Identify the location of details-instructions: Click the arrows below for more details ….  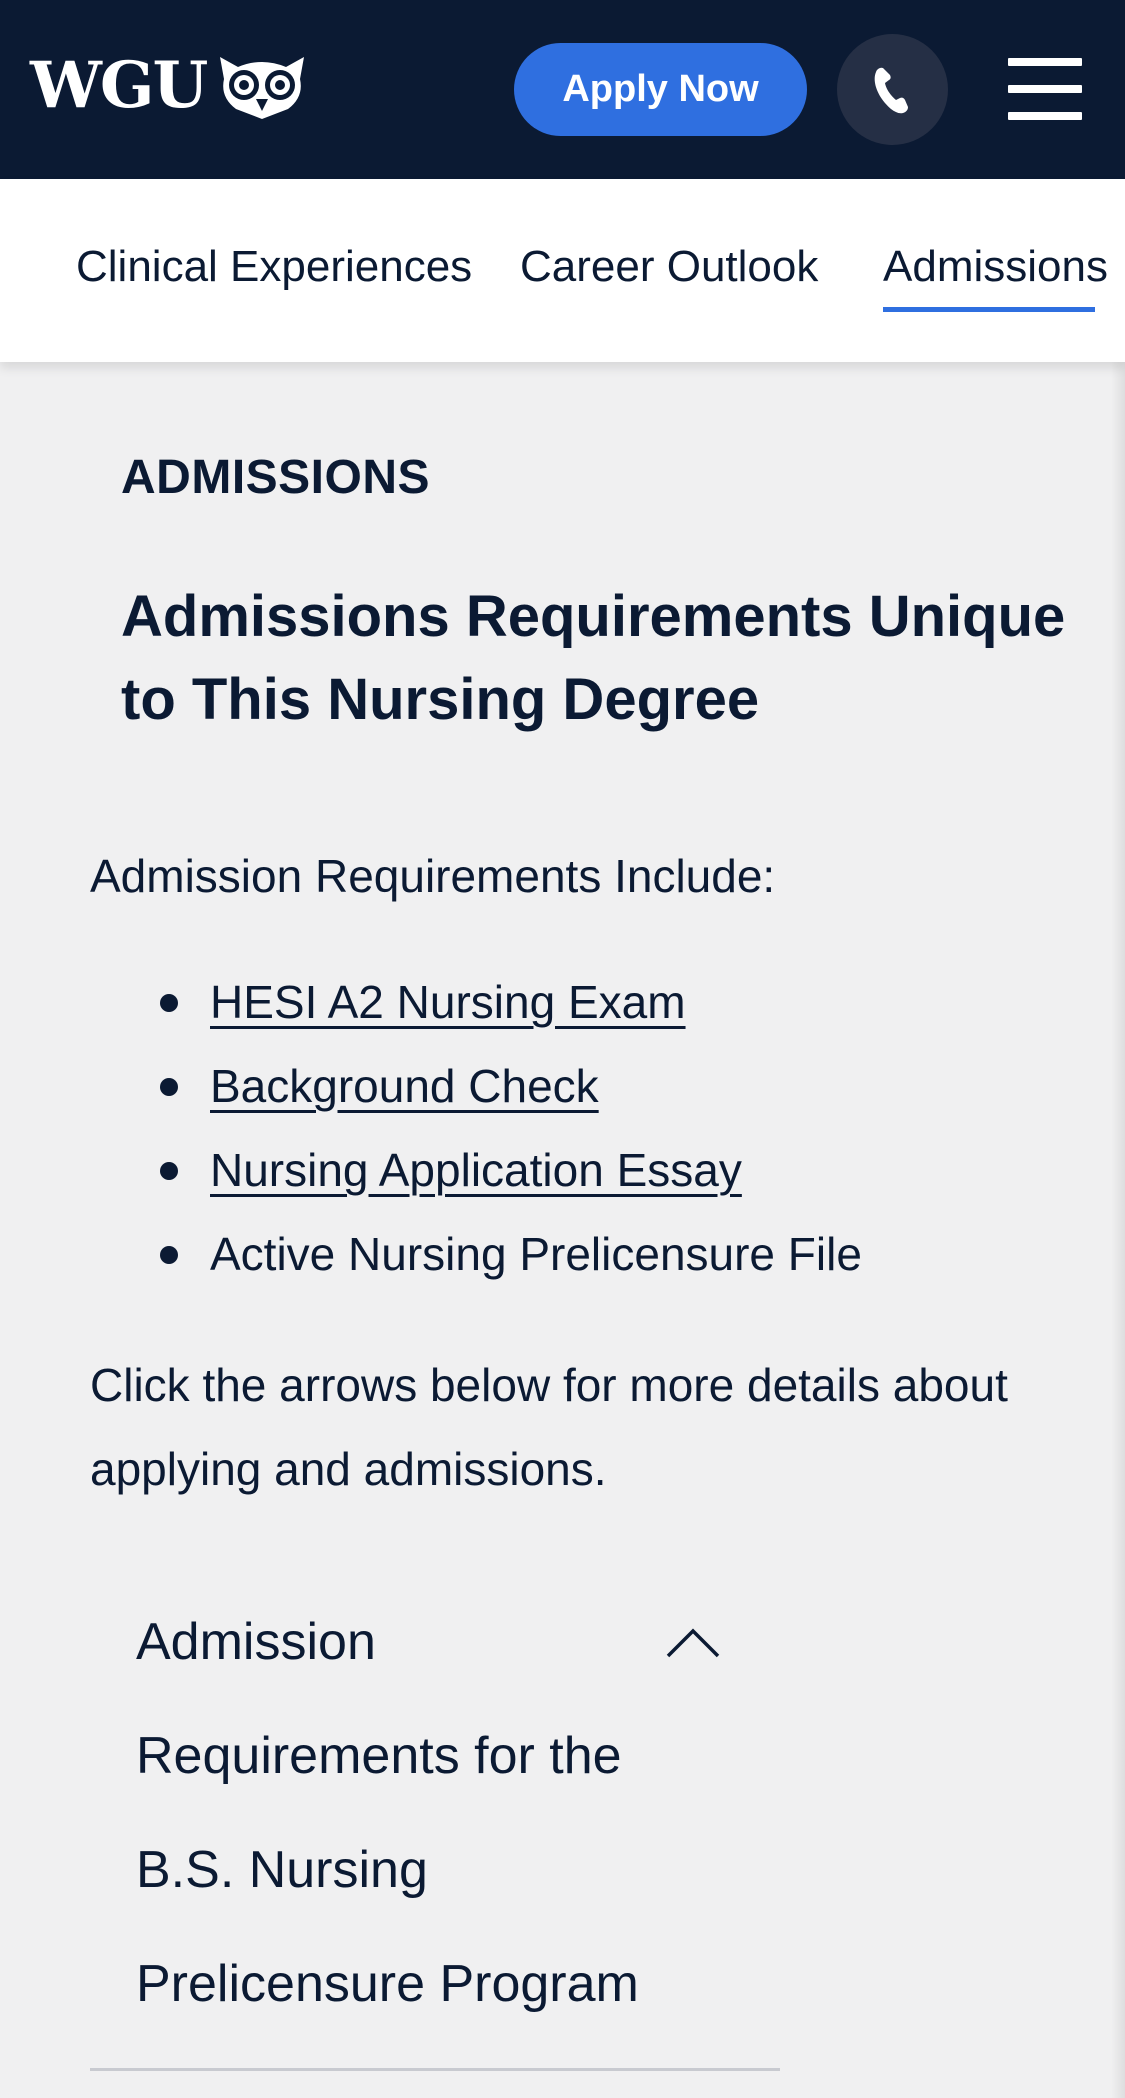
(549, 1427).